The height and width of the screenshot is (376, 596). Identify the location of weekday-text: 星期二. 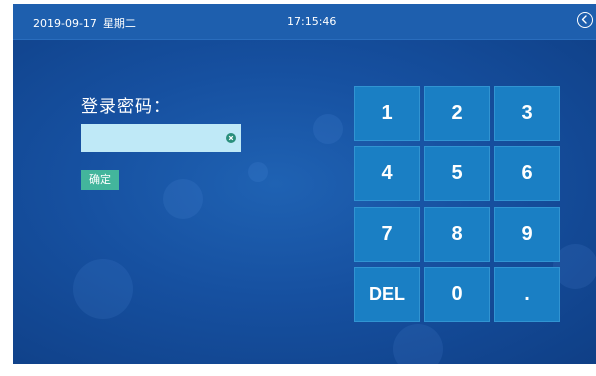
(119, 23).